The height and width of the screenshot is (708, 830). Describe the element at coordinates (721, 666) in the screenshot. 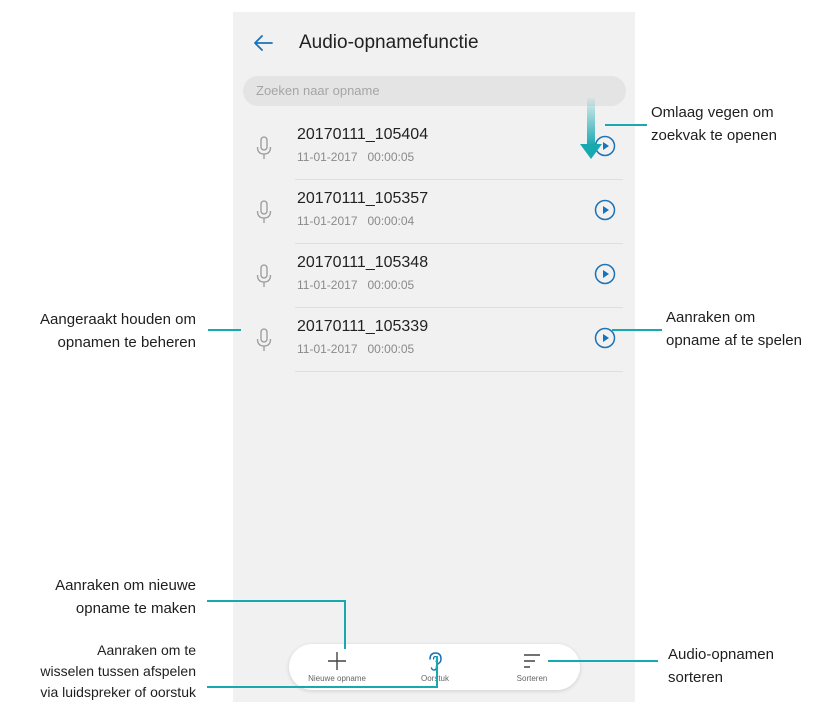

I see `callout-sort: Audio-opnamen sorteren` at that location.